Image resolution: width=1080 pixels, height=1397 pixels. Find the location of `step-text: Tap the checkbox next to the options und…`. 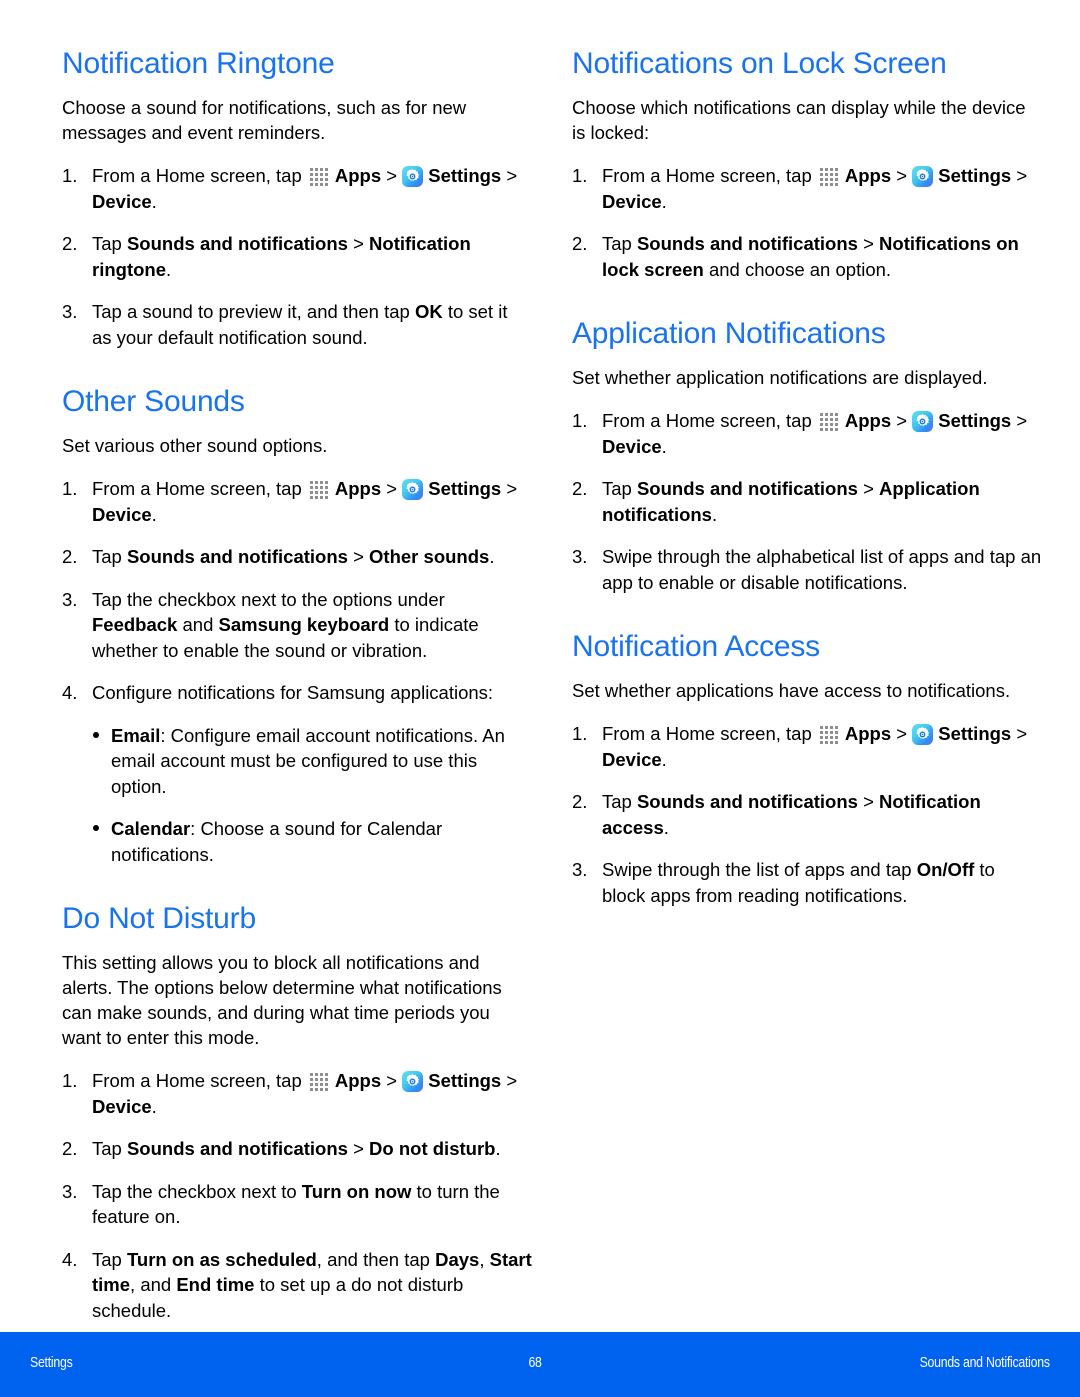

step-text: Tap the checkbox next to the options und… is located at coordinates (285, 624).